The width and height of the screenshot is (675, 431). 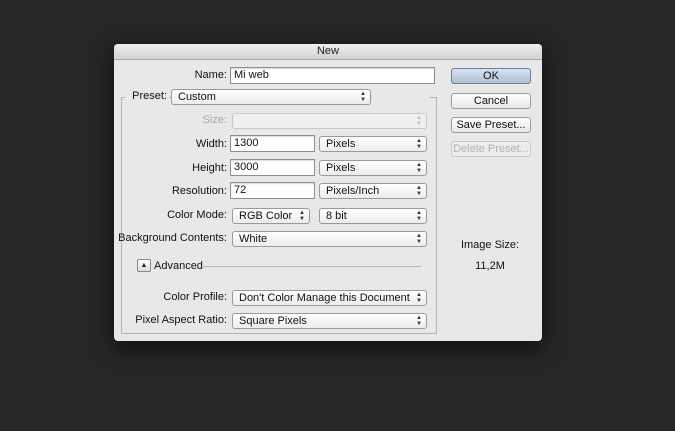 I want to click on preset-select-value: Custom, so click(x=197, y=97).